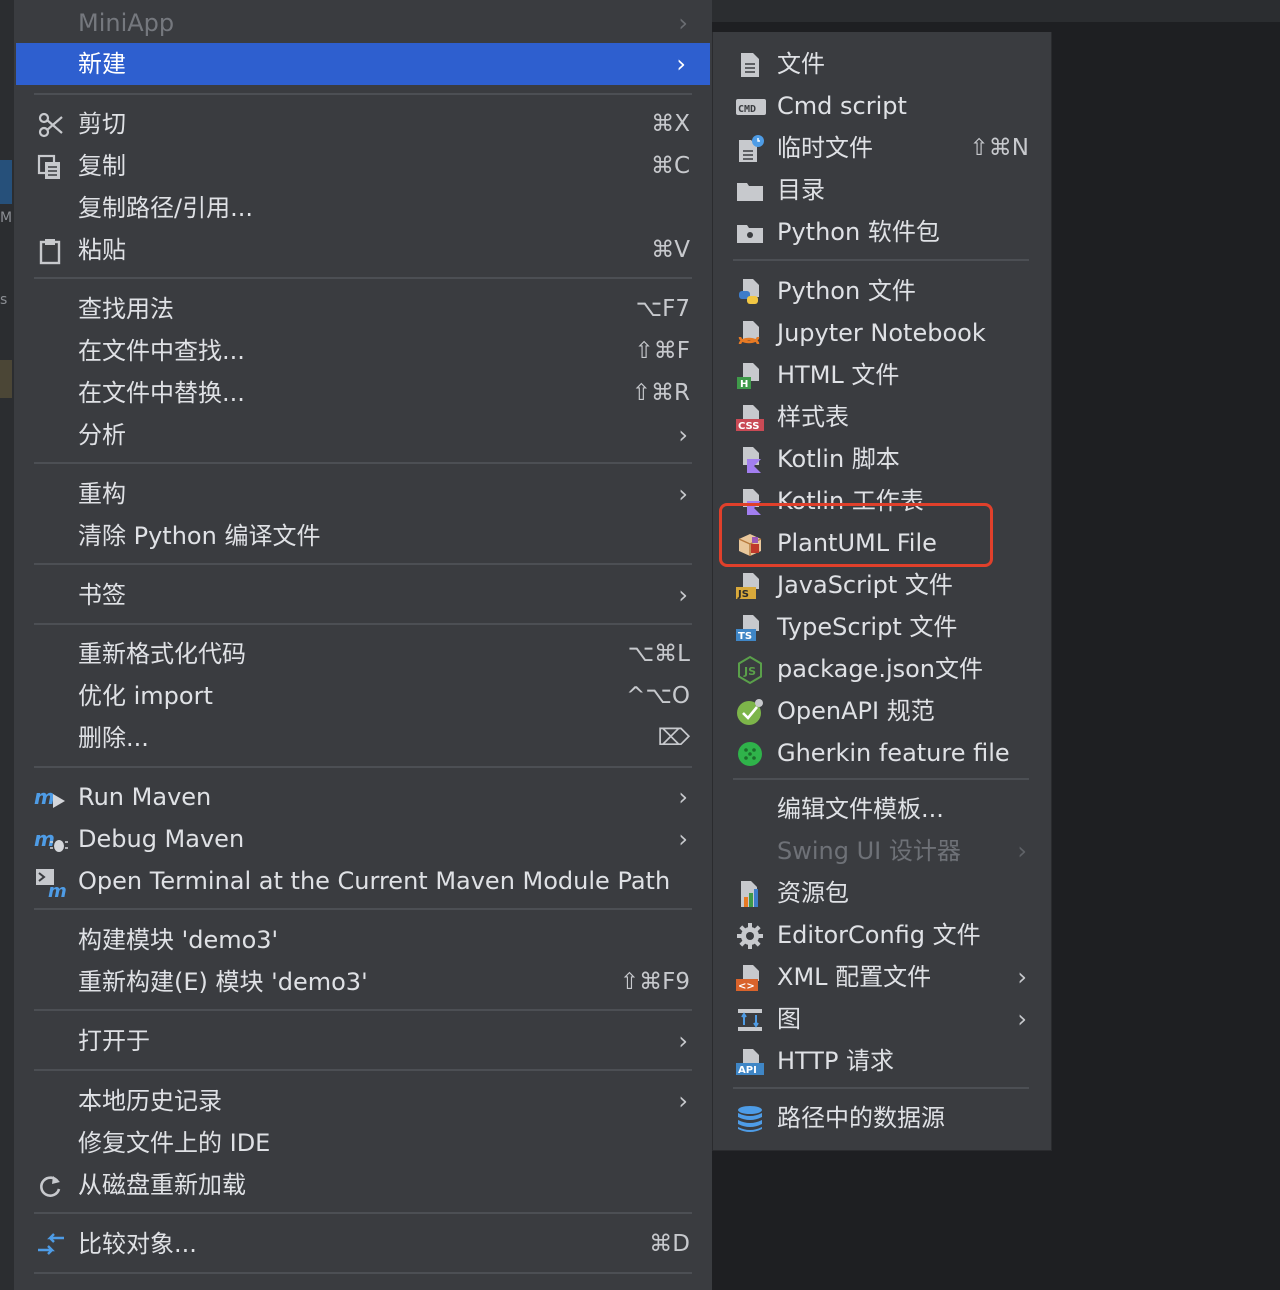  I want to click on delete-key-icon: ⌦, so click(673, 738).